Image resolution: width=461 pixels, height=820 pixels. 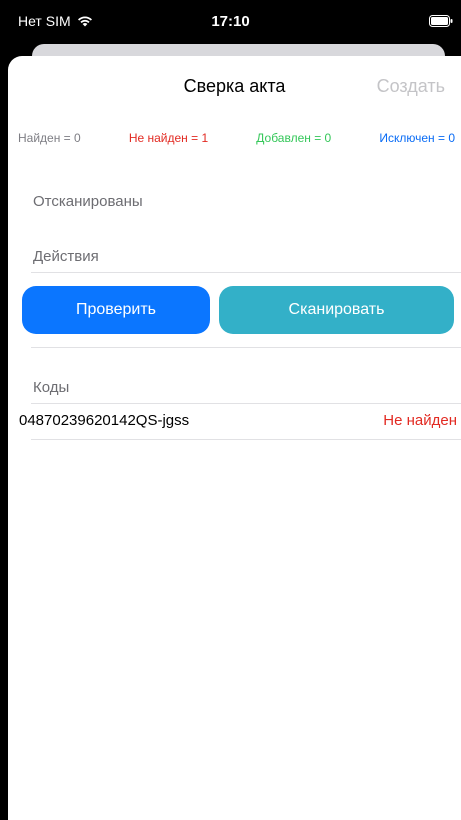 What do you see at coordinates (417, 138) in the screenshot?
I see `excluded-counter: Исключен = 0` at bounding box center [417, 138].